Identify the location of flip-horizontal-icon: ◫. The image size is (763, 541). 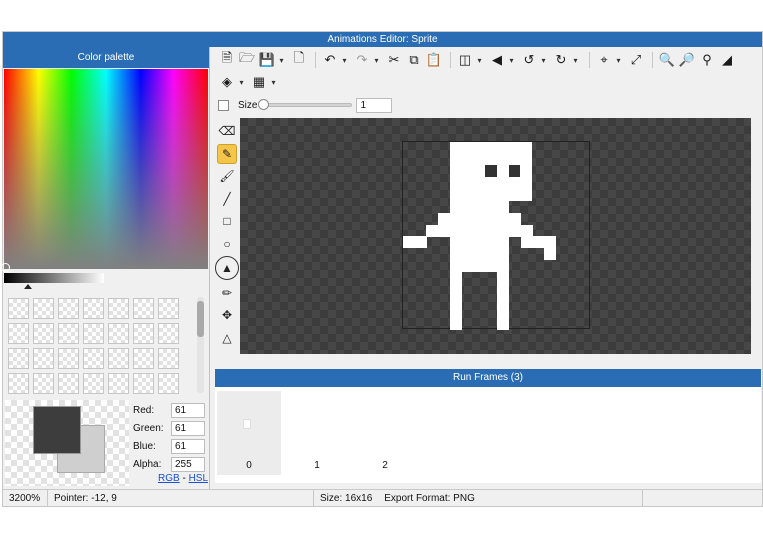
(465, 60).